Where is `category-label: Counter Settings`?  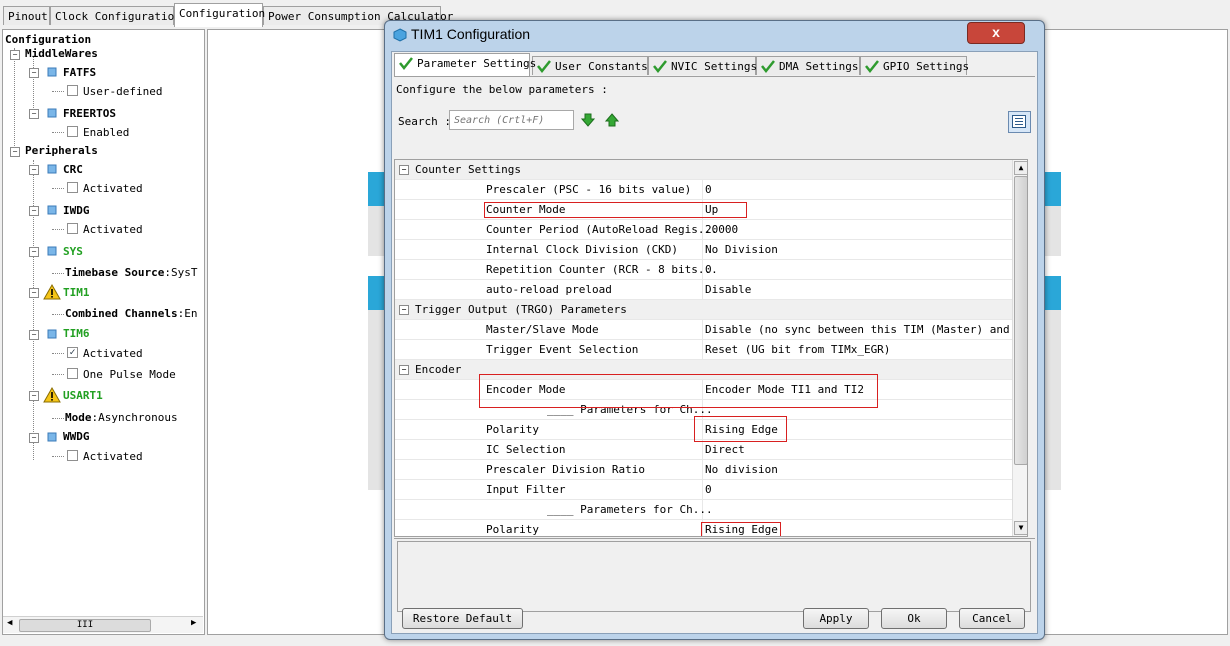 category-label: Counter Settings is located at coordinates (468, 169).